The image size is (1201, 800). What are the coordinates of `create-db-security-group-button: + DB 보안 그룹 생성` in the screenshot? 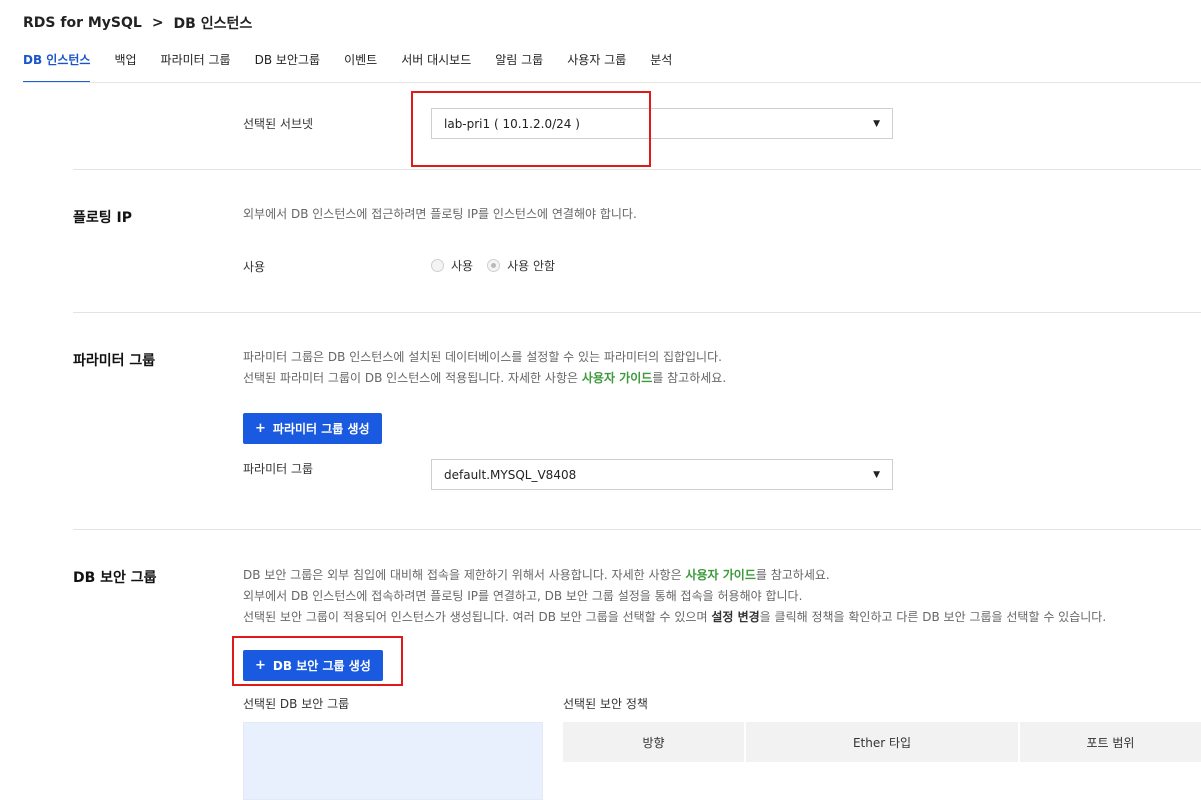 It's located at (313, 665).